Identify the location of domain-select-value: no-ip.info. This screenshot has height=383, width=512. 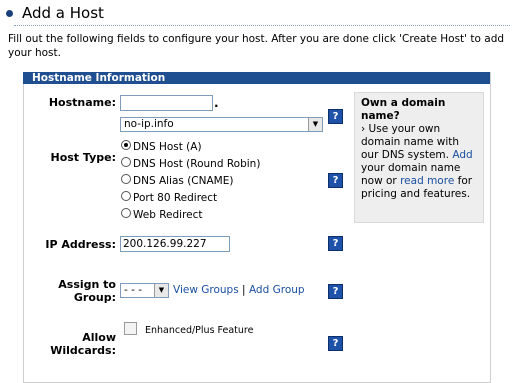
(149, 124).